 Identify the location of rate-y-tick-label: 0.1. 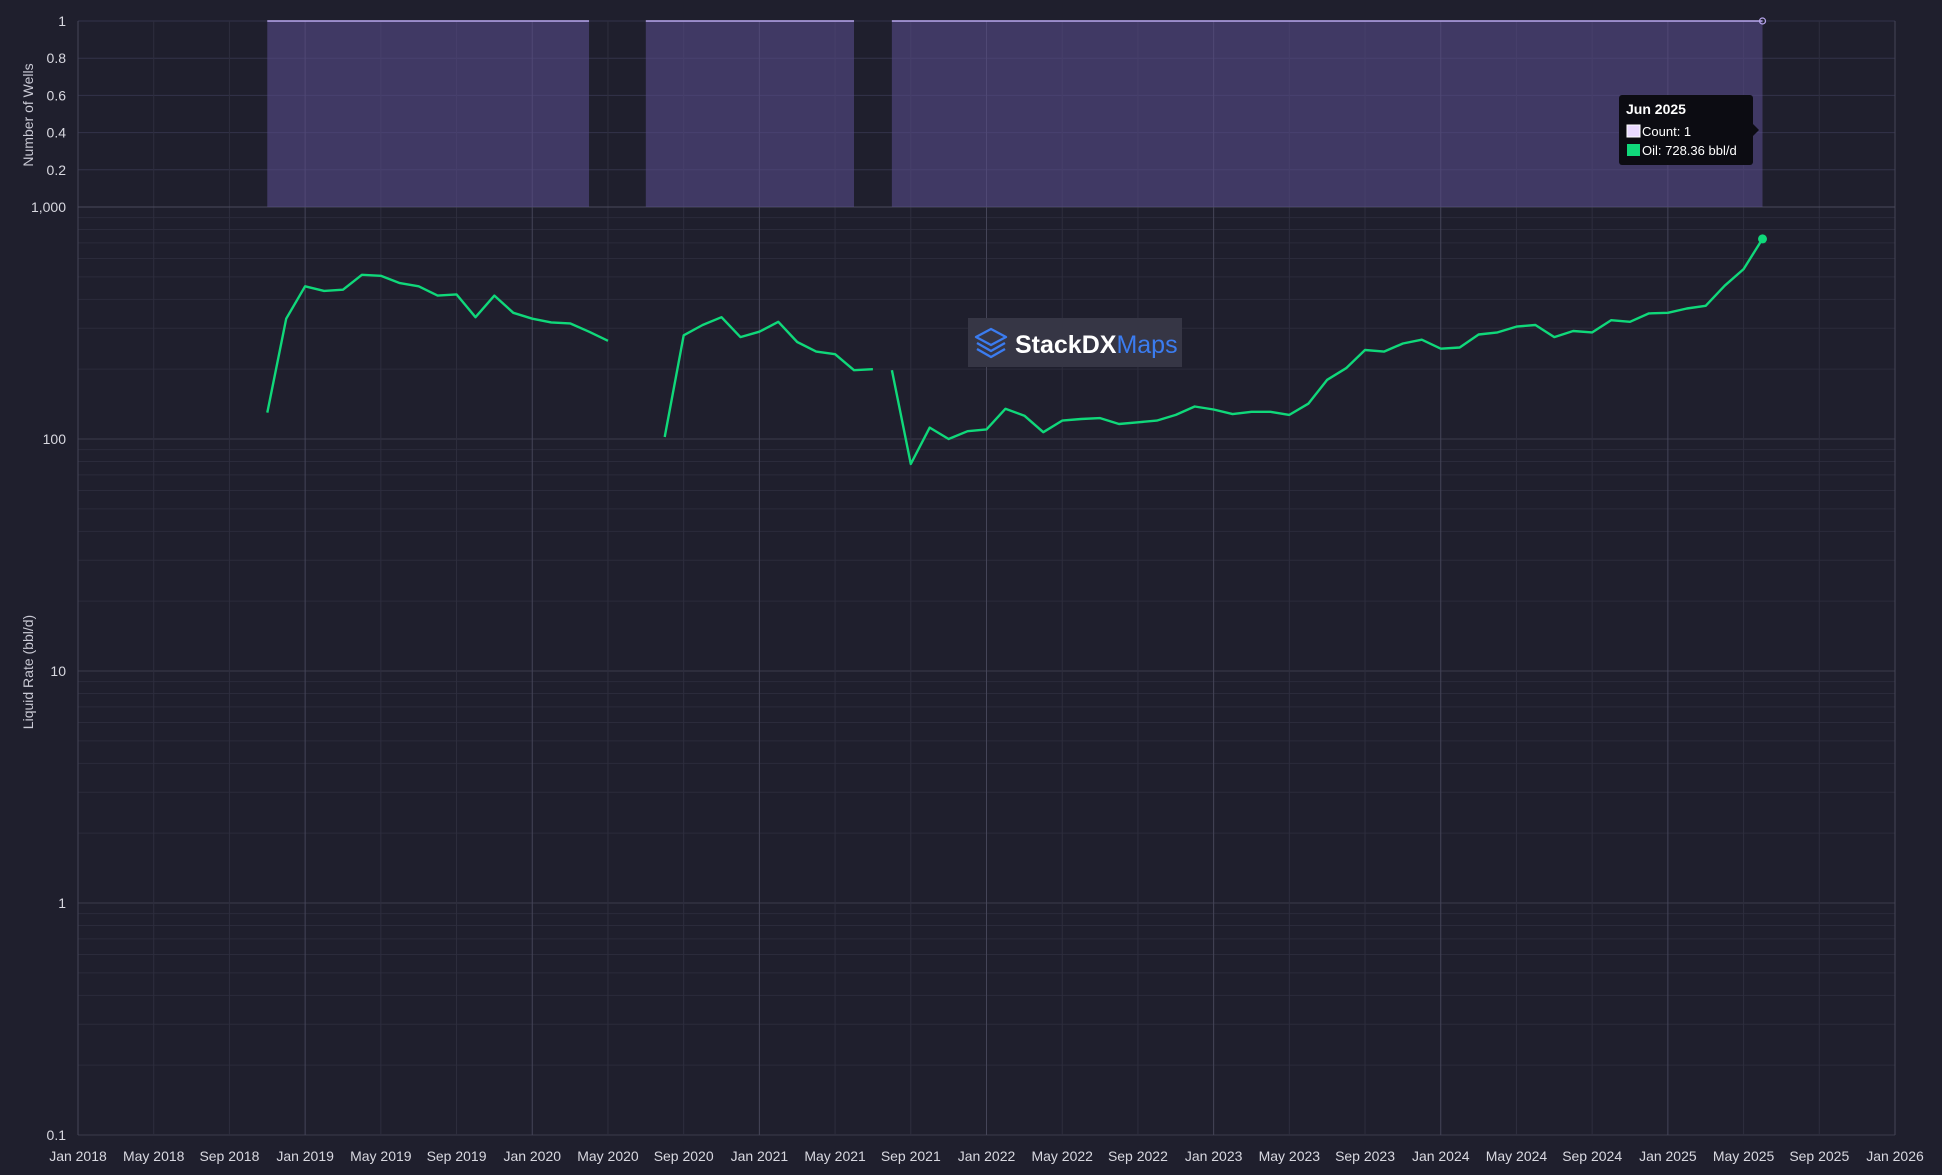
(57, 1135).